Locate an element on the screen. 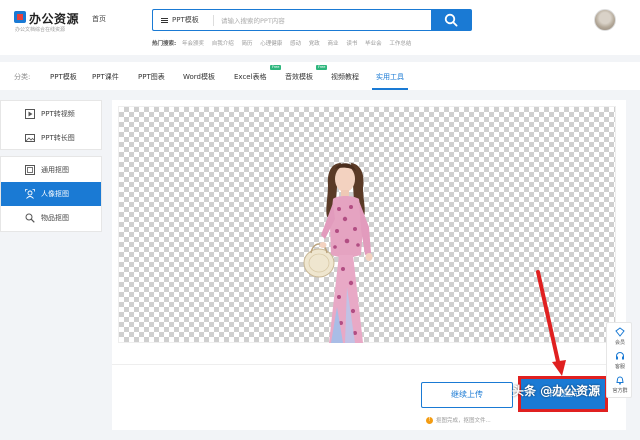  video-icon is located at coordinates (30, 114).